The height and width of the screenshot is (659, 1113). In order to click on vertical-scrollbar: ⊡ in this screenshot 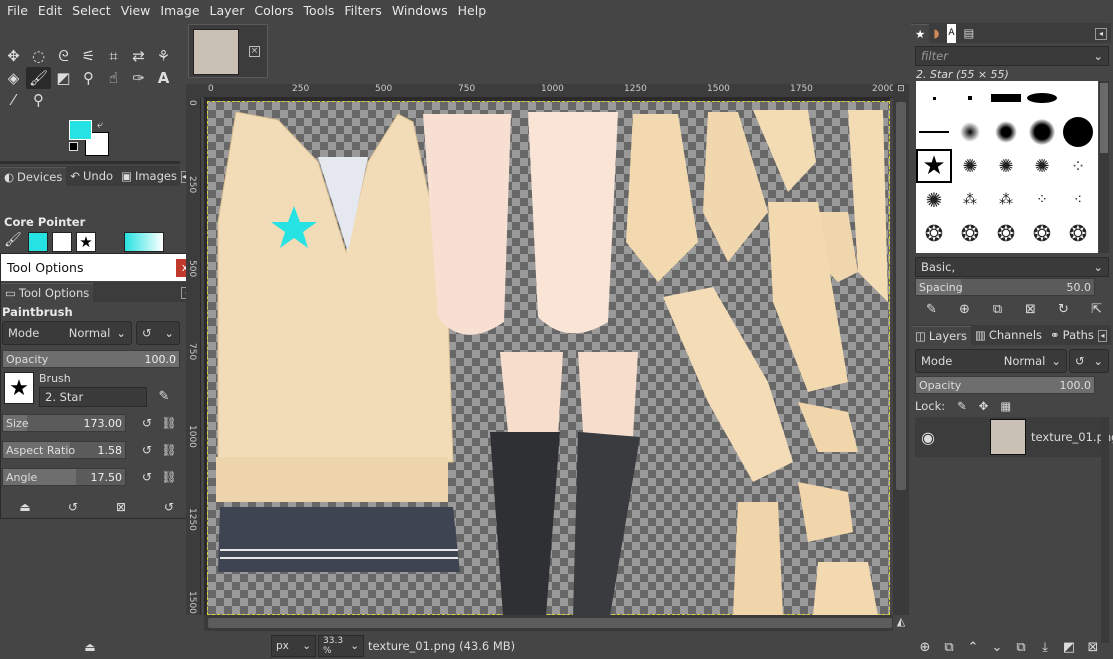, I will do `click(901, 349)`.